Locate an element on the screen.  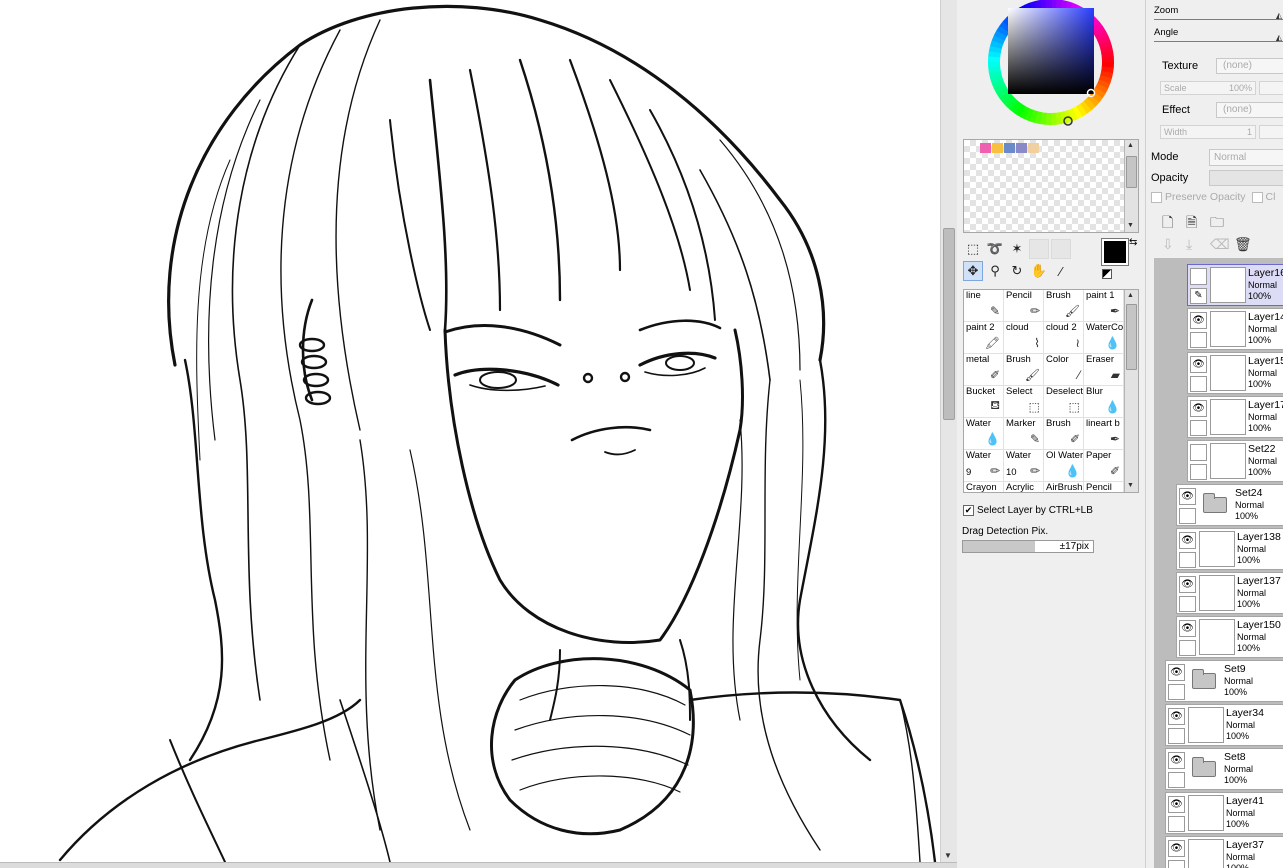
swatch-peach is located at coordinates (1033, 148).